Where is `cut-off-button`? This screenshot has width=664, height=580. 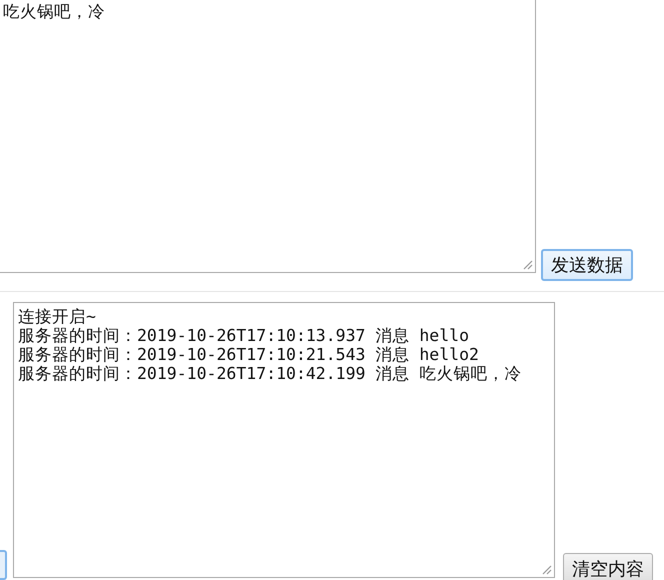
cut-off-button is located at coordinates (3, 565).